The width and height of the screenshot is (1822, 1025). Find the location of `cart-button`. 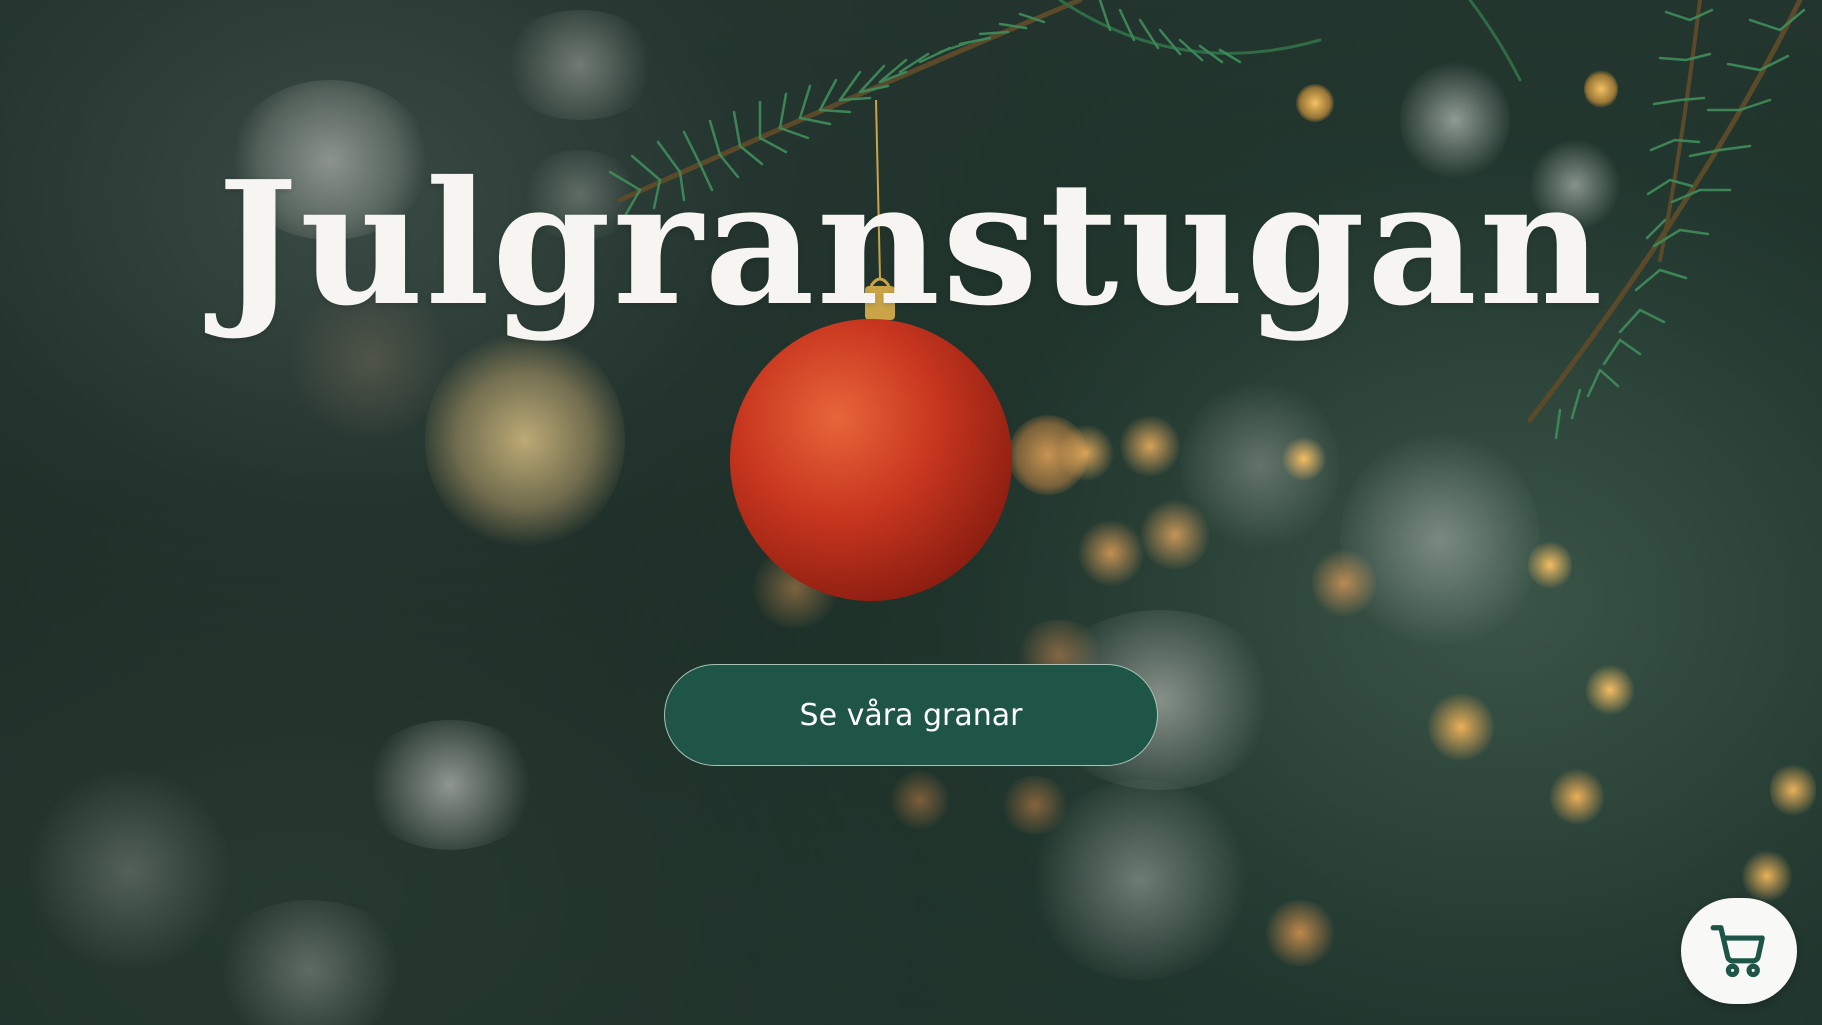

cart-button is located at coordinates (1739, 951).